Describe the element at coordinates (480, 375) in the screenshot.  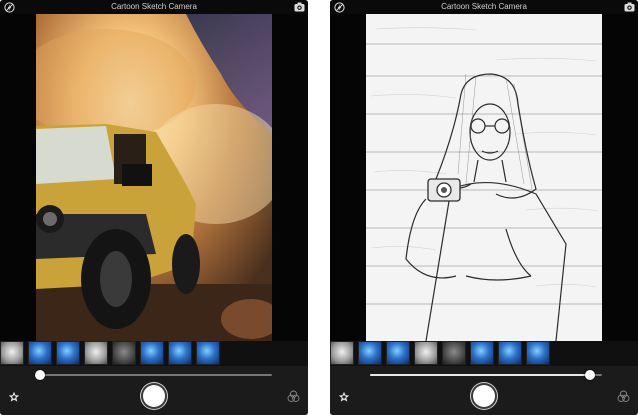
I see `slider-fill` at that location.